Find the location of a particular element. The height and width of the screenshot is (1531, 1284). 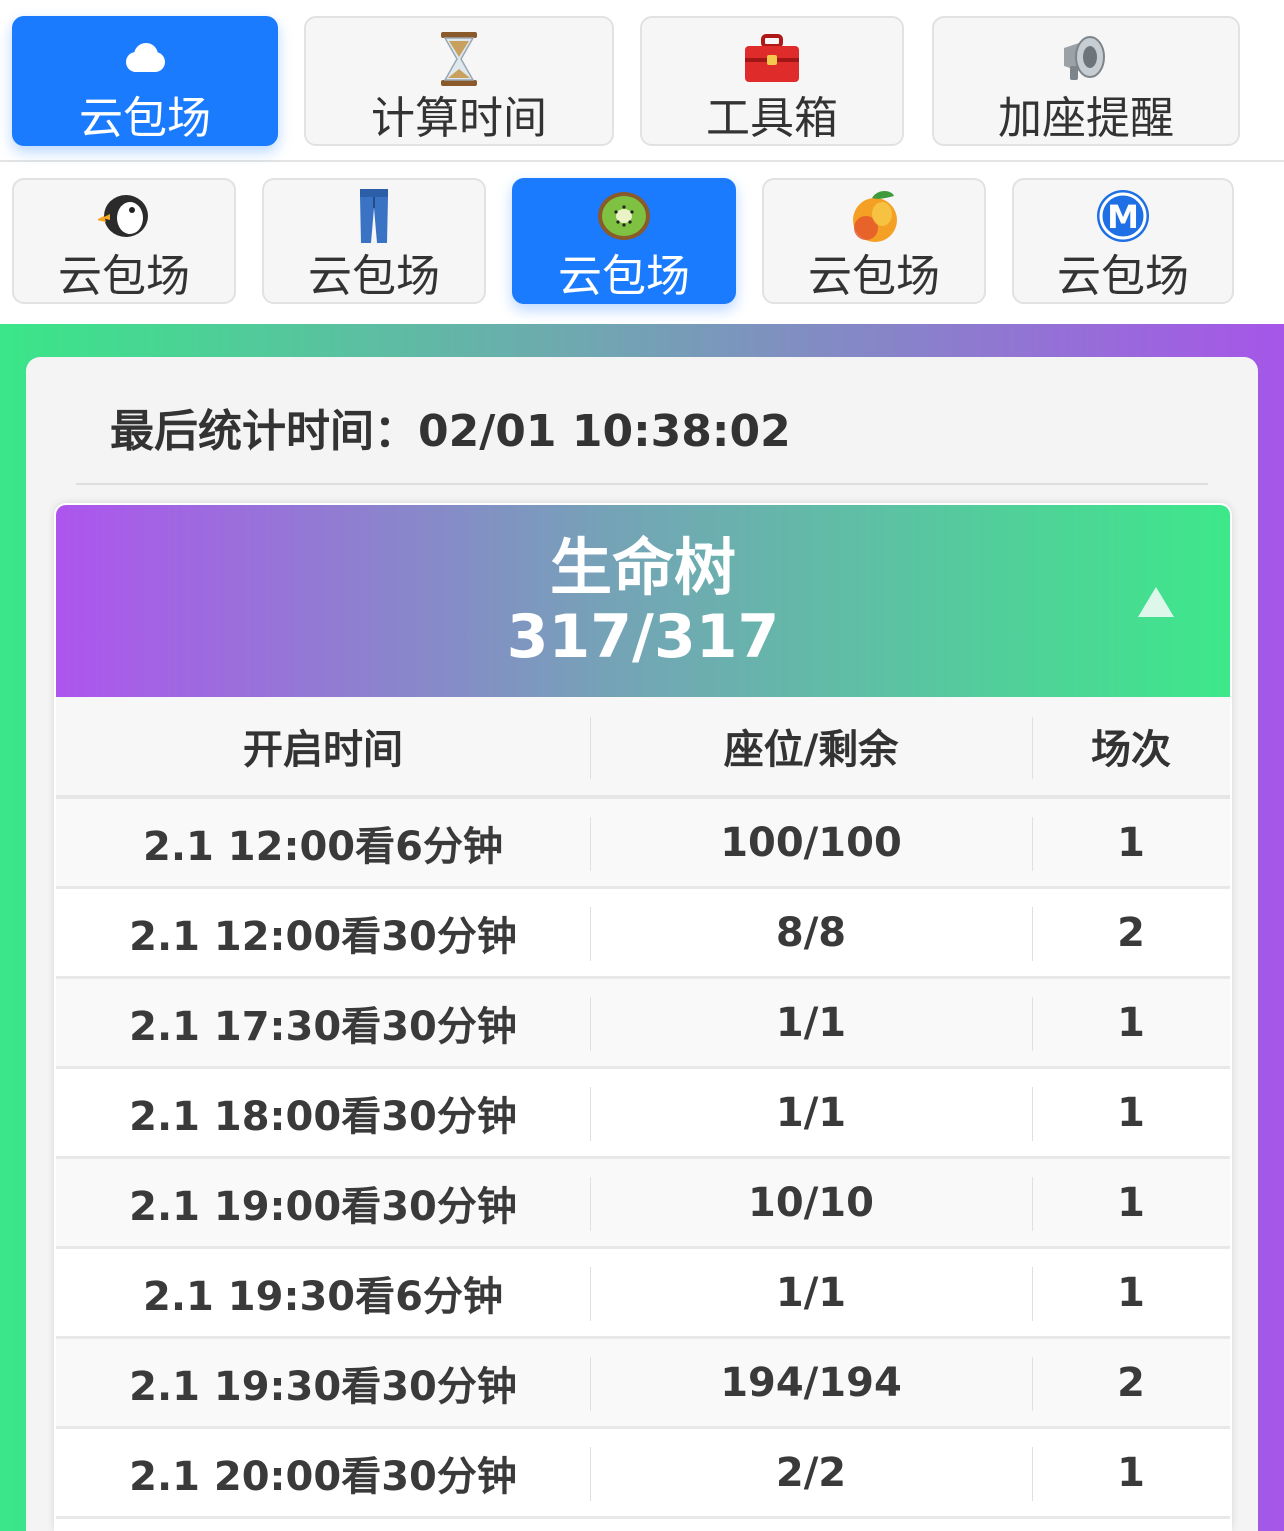

table-row: 2.1 19:00看30分钟 10/10 1 is located at coordinates (643, 1204).